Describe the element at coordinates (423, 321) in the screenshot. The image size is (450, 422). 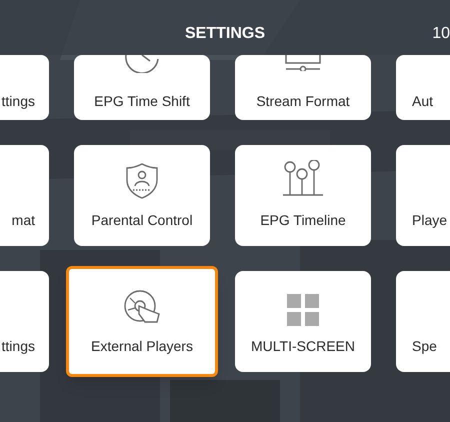
I see `settings-tile: Spe` at that location.